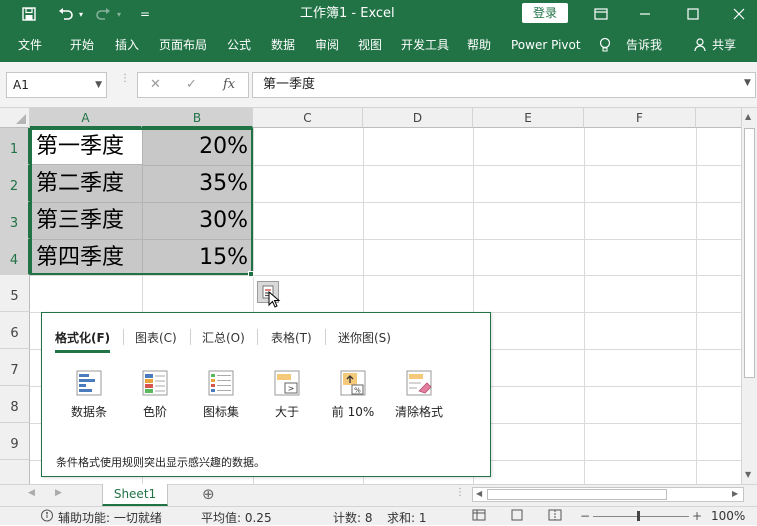  Describe the element at coordinates (229, 85) in the screenshot. I see `insert-function-icon: fx` at that location.